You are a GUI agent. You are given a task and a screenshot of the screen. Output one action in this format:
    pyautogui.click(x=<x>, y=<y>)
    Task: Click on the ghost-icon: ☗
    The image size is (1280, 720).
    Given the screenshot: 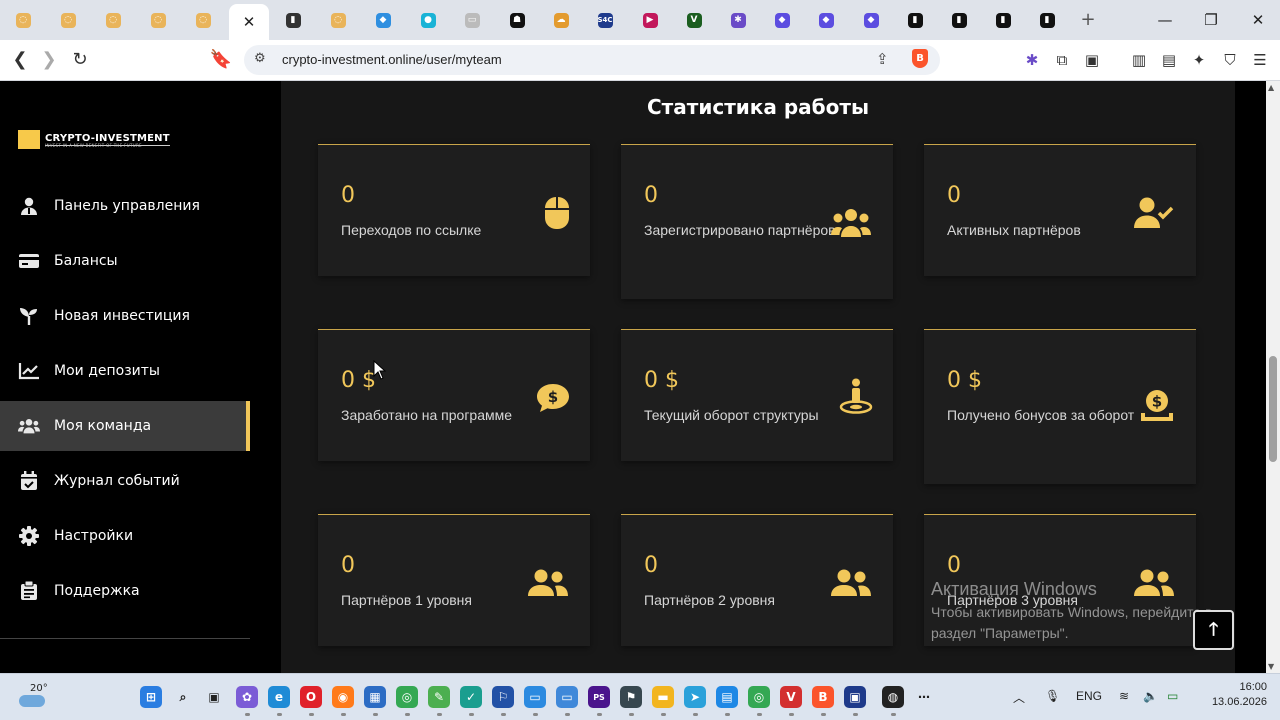 What is the action you would take?
    pyautogui.click(x=517, y=20)
    